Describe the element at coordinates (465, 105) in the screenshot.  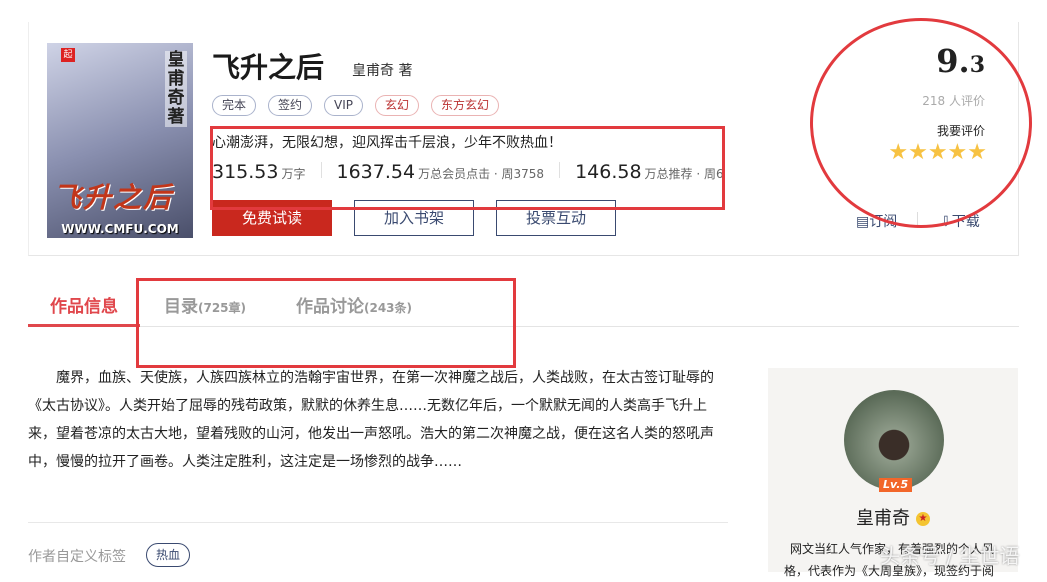
I see `tag-subgenre: 东方玄幻` at that location.